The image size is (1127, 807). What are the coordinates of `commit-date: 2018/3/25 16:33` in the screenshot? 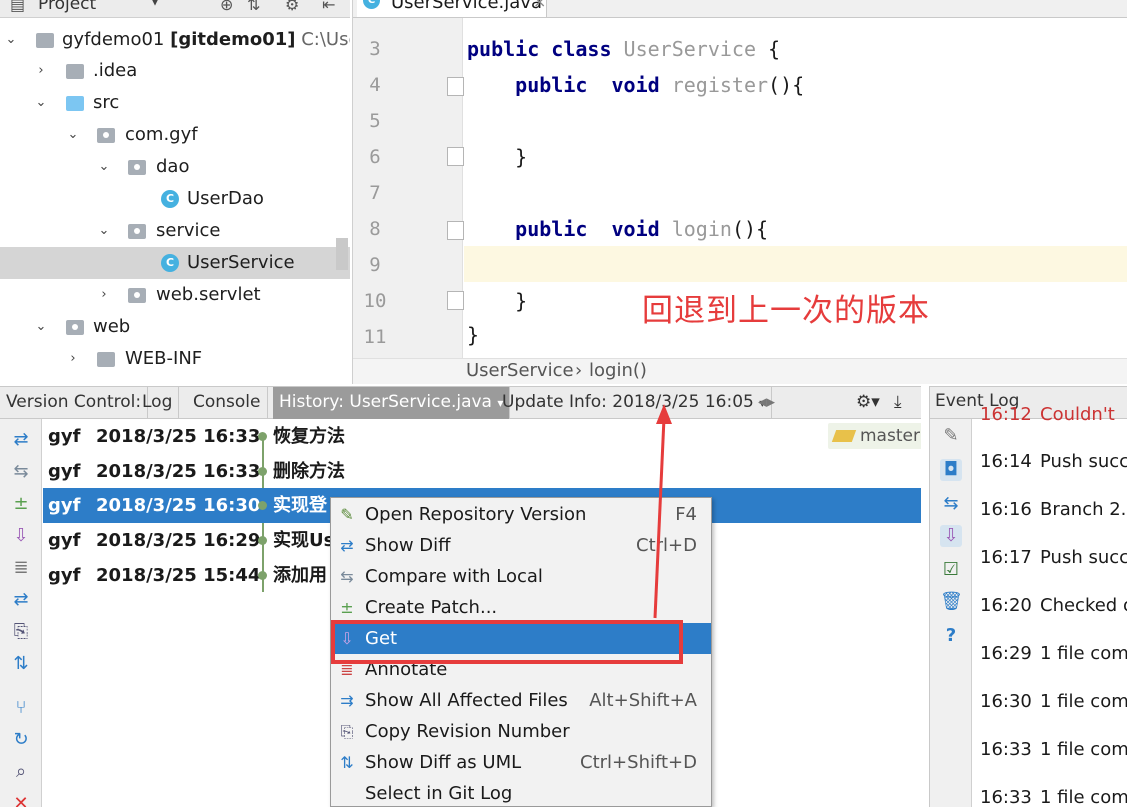 It's located at (178, 471).